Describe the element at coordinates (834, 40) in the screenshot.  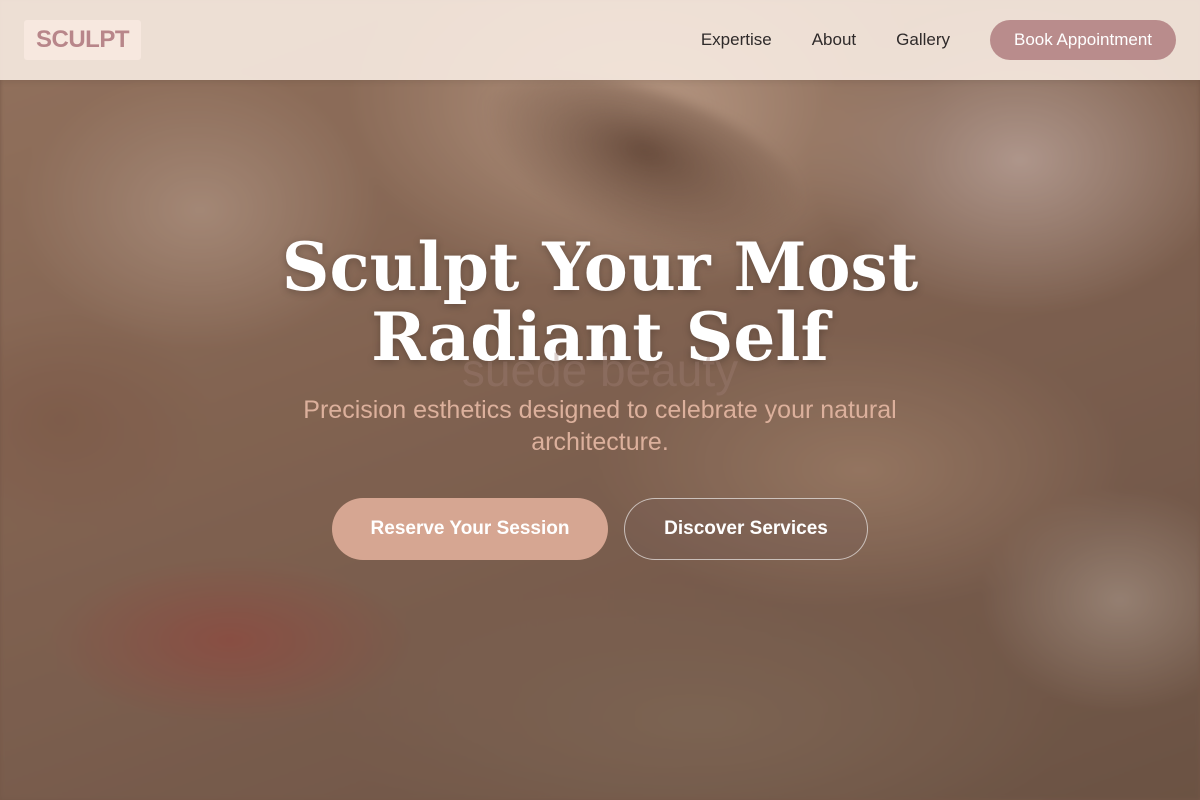
I see `nav-link-about: About` at that location.